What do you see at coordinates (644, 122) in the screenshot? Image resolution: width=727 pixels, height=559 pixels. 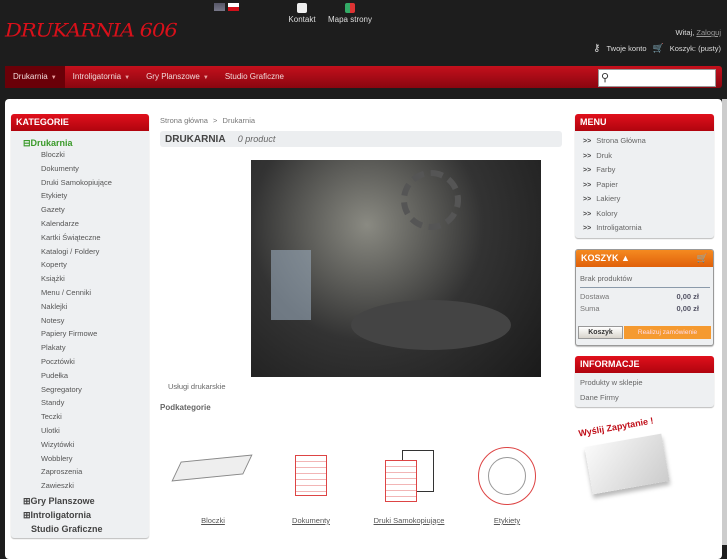 I see `menu-title: MENU` at bounding box center [644, 122].